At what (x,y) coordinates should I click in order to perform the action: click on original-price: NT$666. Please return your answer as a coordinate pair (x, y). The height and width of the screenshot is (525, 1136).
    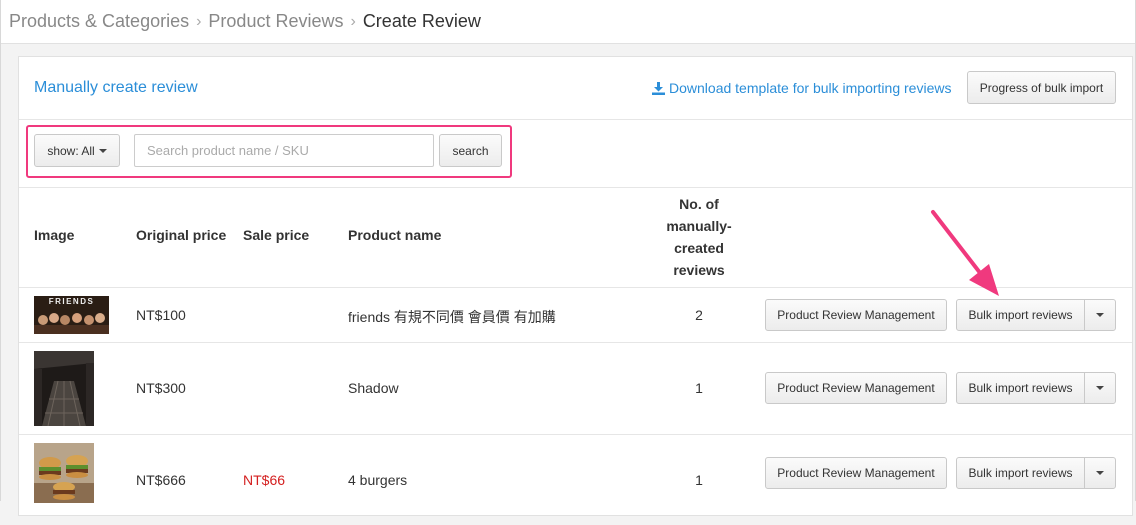
    Looking at the image, I should click on (161, 480).